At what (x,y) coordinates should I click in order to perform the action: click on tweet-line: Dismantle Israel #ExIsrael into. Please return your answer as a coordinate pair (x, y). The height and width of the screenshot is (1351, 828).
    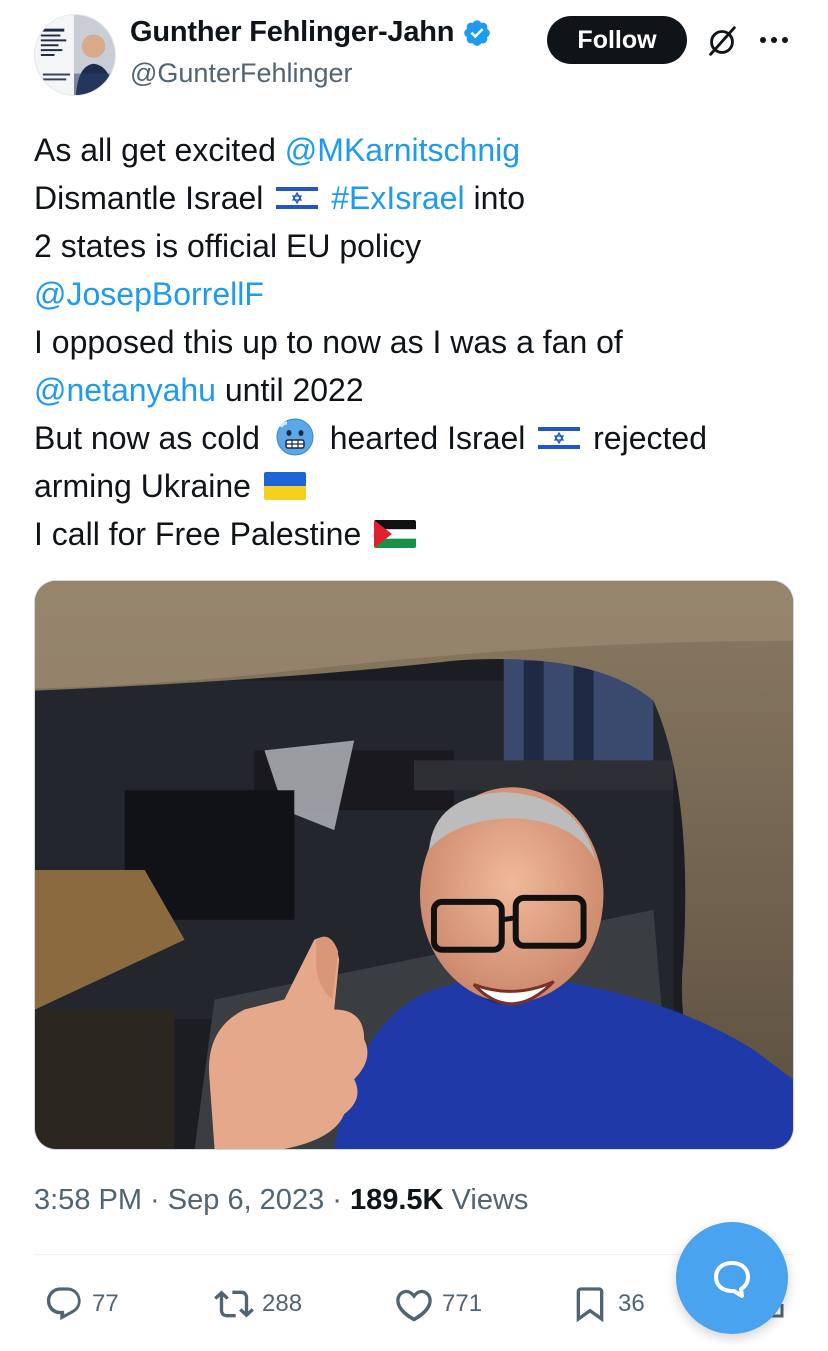
    Looking at the image, I should click on (414, 198).